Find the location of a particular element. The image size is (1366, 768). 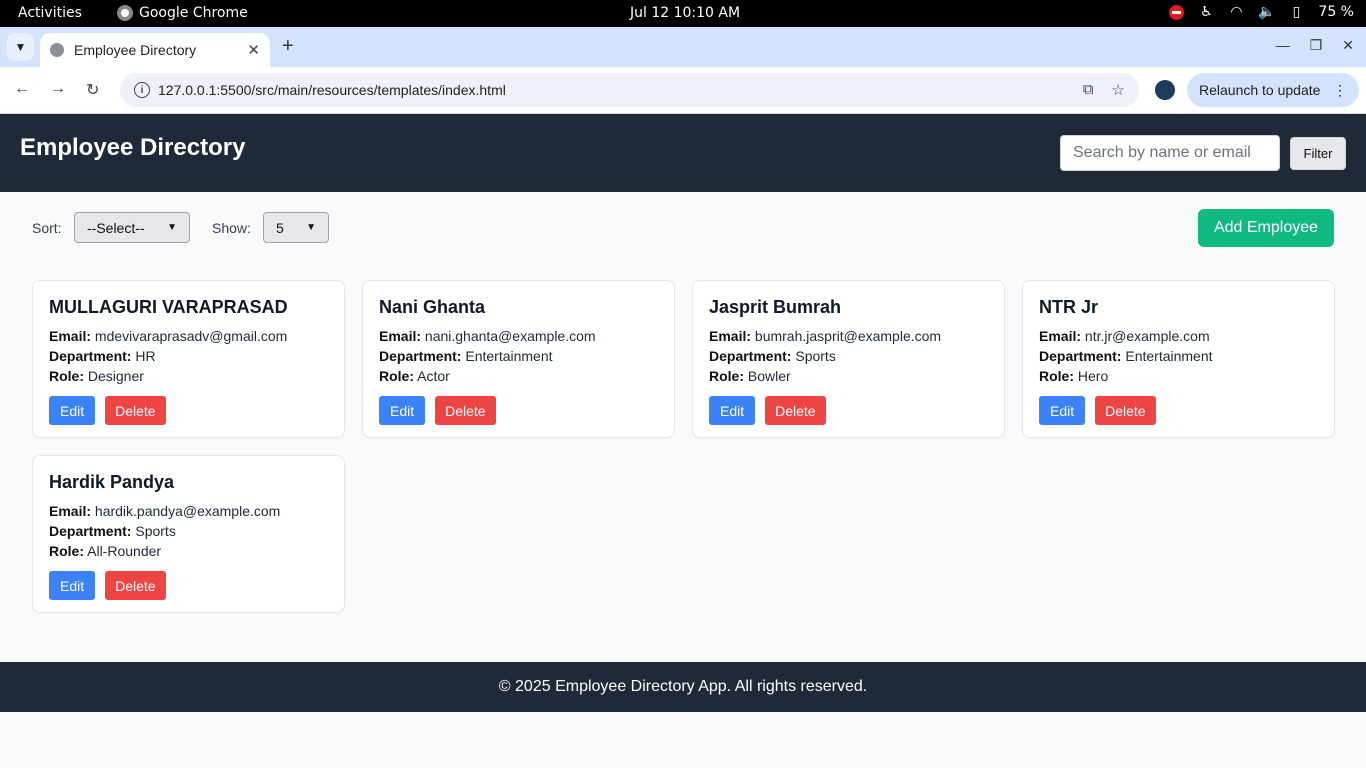

minimize-icon: — is located at coordinates (1283, 45).